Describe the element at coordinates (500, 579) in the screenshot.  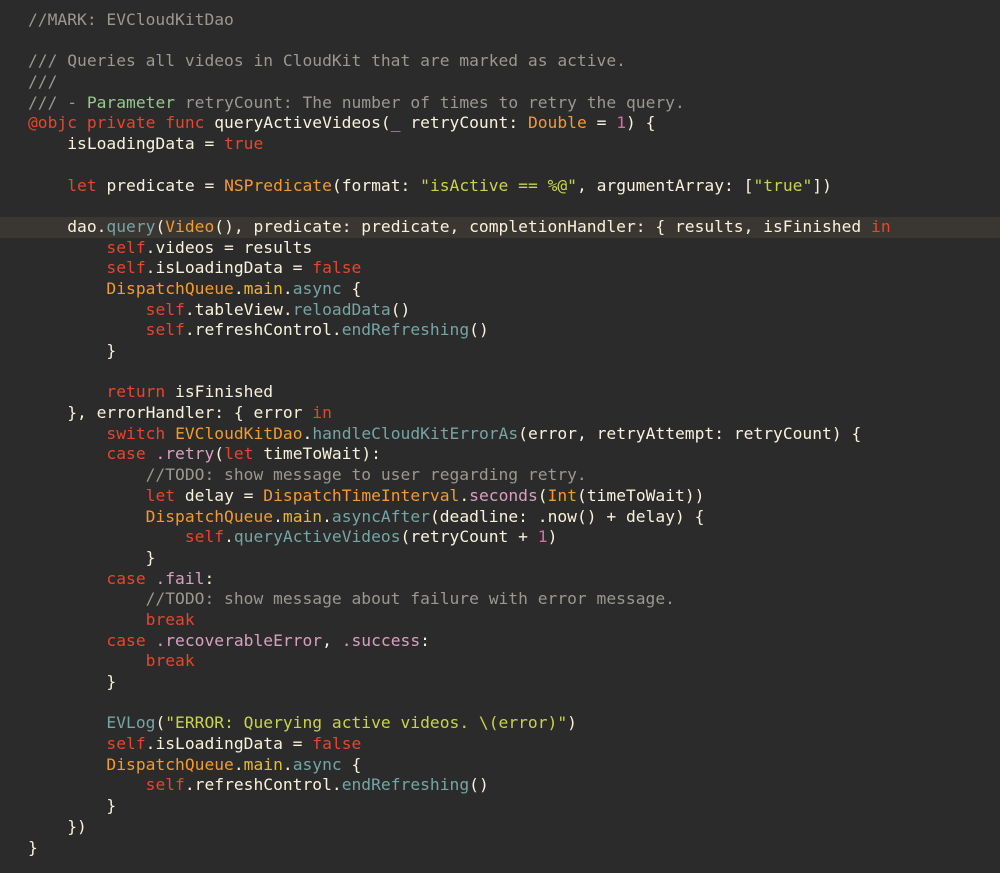
I see `code-line: case .fail:` at that location.